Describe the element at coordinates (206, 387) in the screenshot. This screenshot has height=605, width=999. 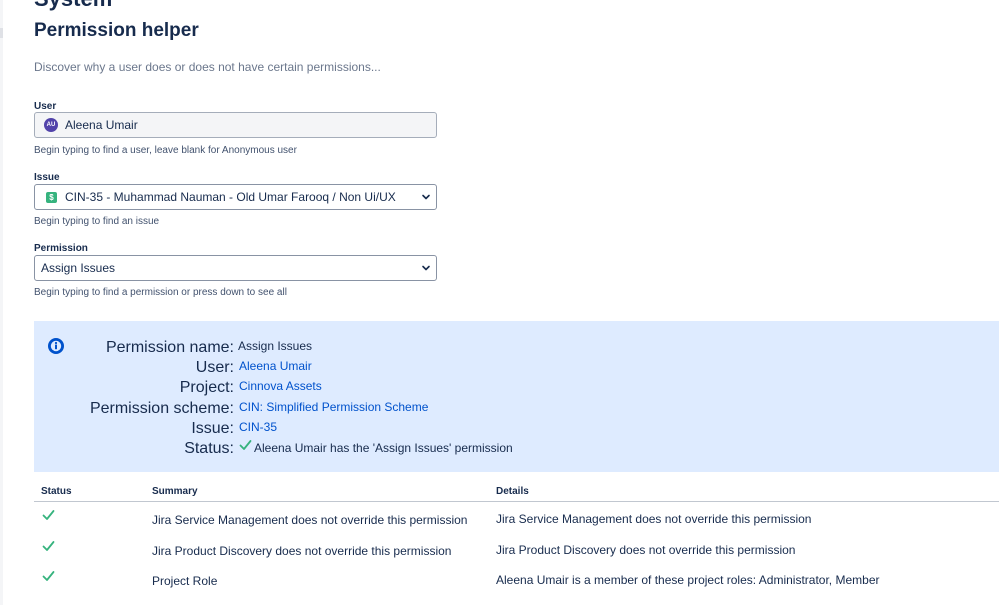
I see `result-key-project: Project:` at that location.